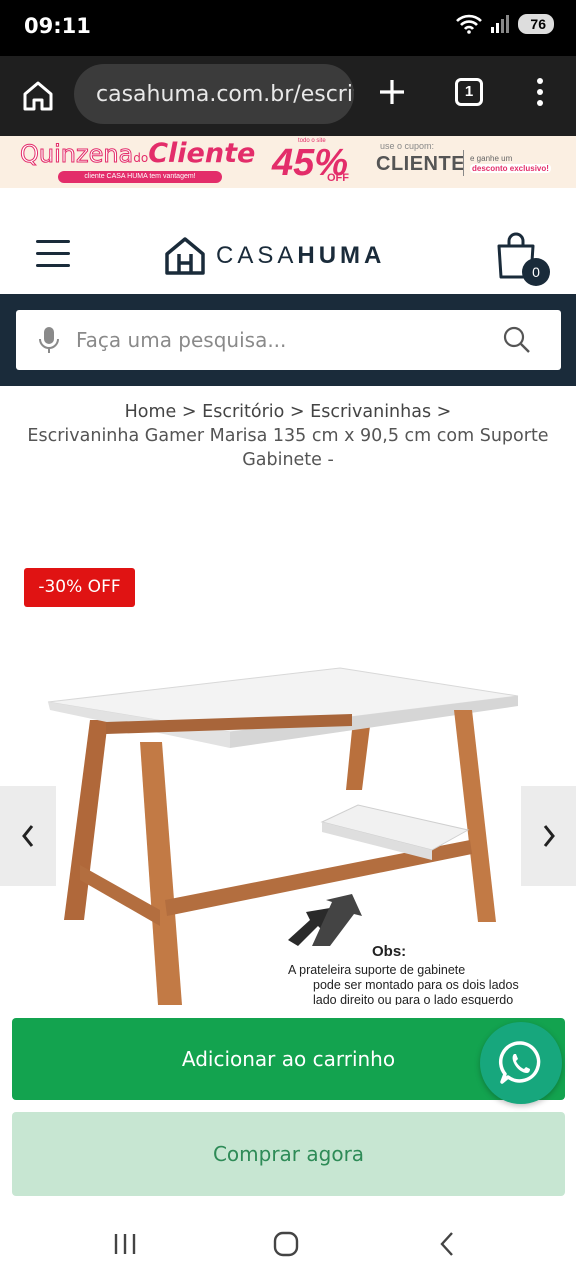 This screenshot has width=576, height=1280. Describe the element at coordinates (288, 28) in the screenshot. I see `status-bar: 09:11 76` at that location.